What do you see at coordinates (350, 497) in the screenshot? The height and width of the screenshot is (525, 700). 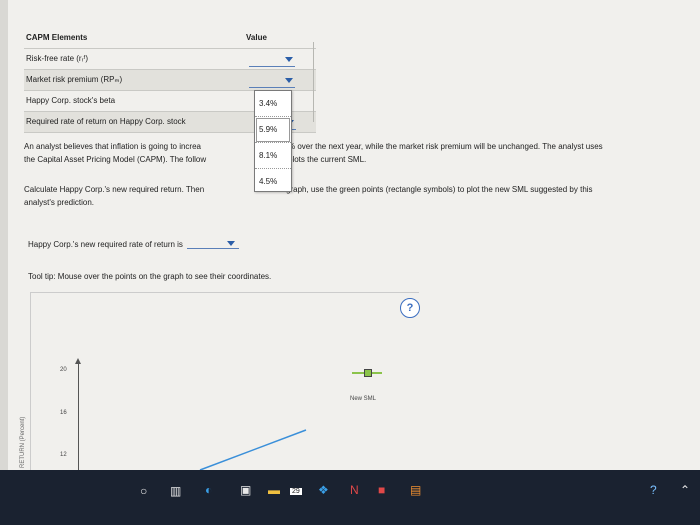 I see `taskbar: ○ ▥ ◐ ▣ ▬ 29 ❖ N ■ ▤ ? ⌃` at bounding box center [350, 497].